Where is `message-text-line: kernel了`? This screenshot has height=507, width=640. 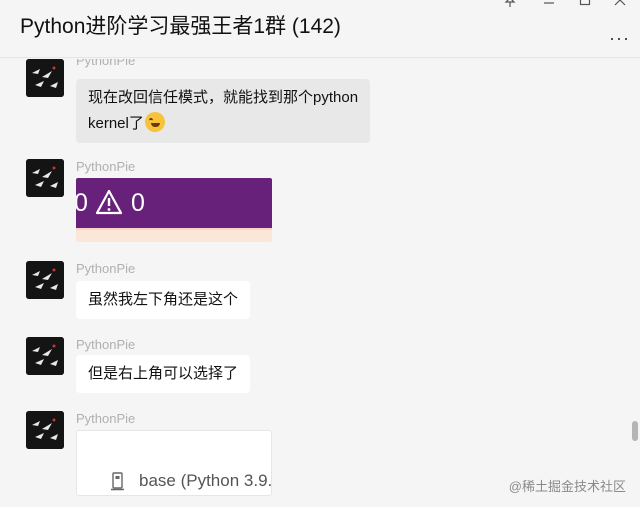
message-text-line: kernel了 is located at coordinates (116, 123).